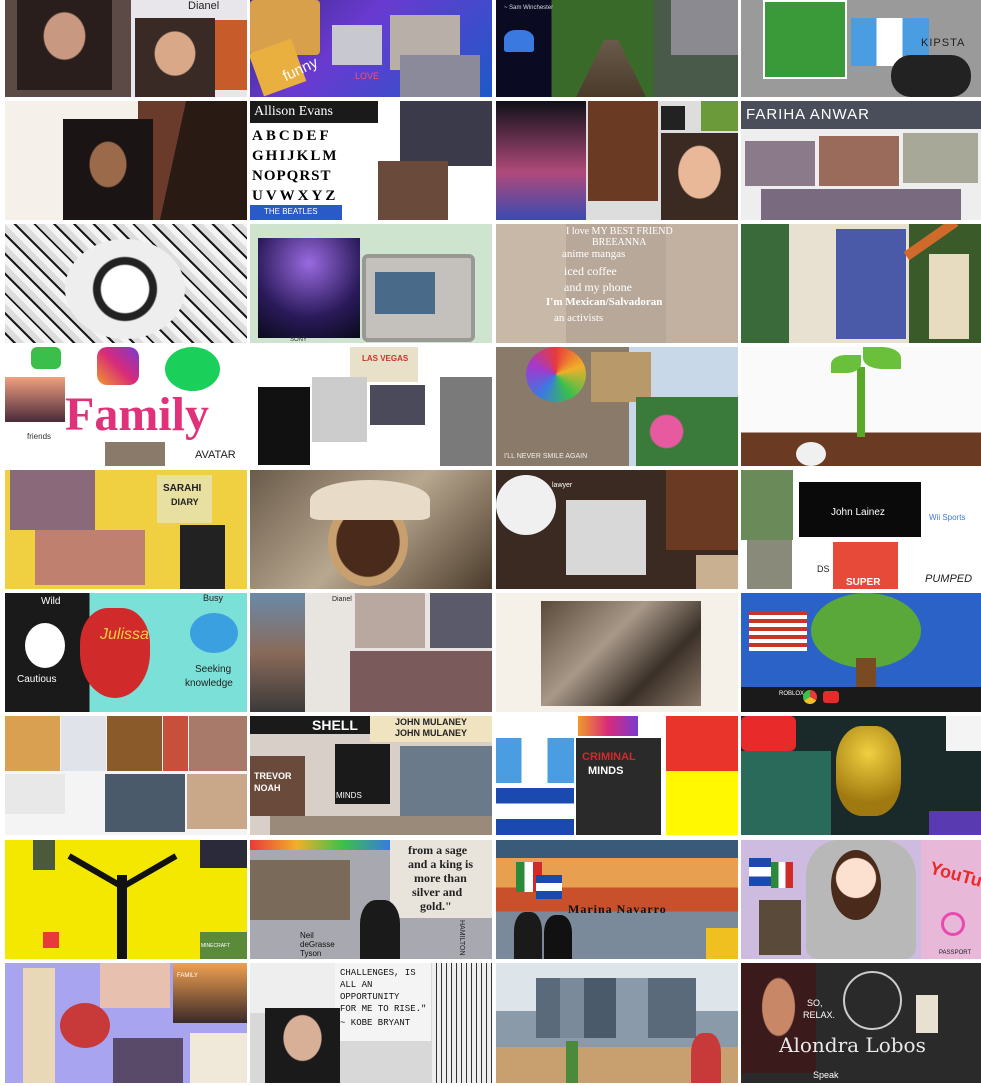 This screenshot has width=981, height=1086. What do you see at coordinates (440, 76) in the screenshot?
I see `photo-people` at bounding box center [440, 76].